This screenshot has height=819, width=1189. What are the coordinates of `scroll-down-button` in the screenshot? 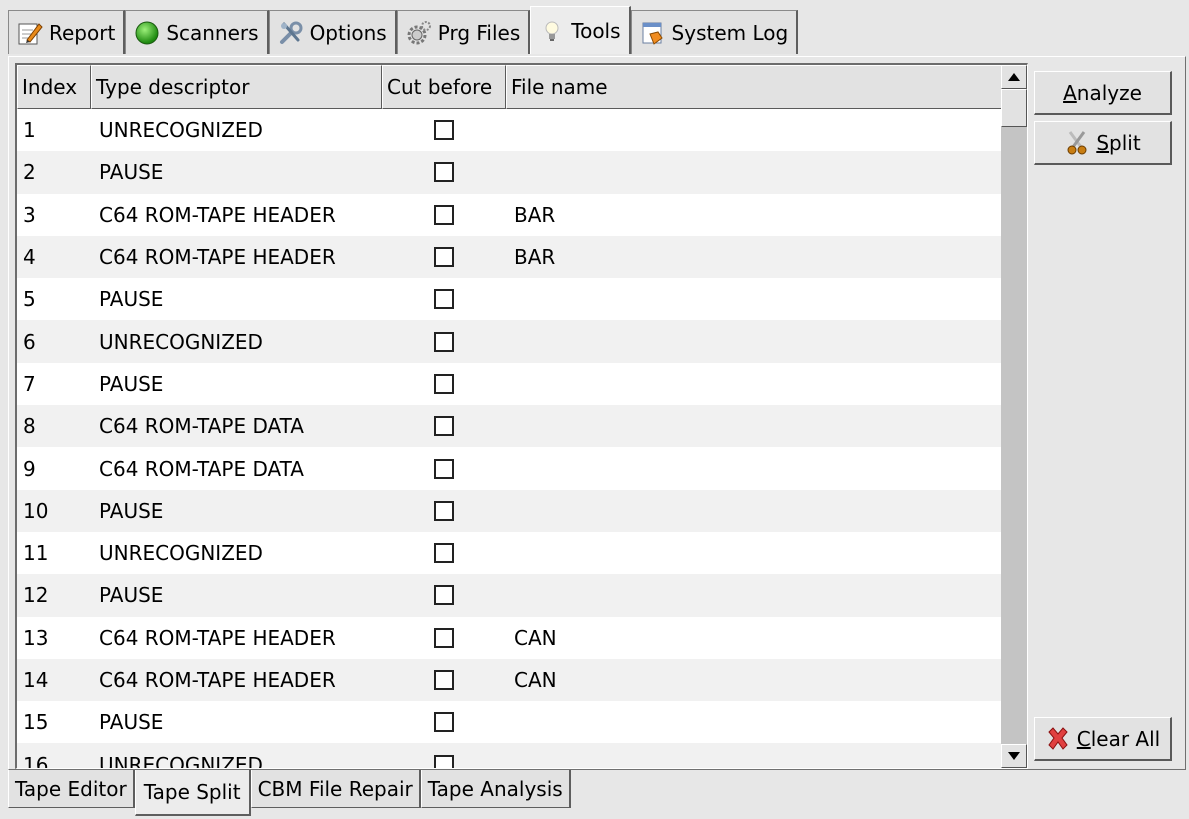 It's located at (1014, 756).